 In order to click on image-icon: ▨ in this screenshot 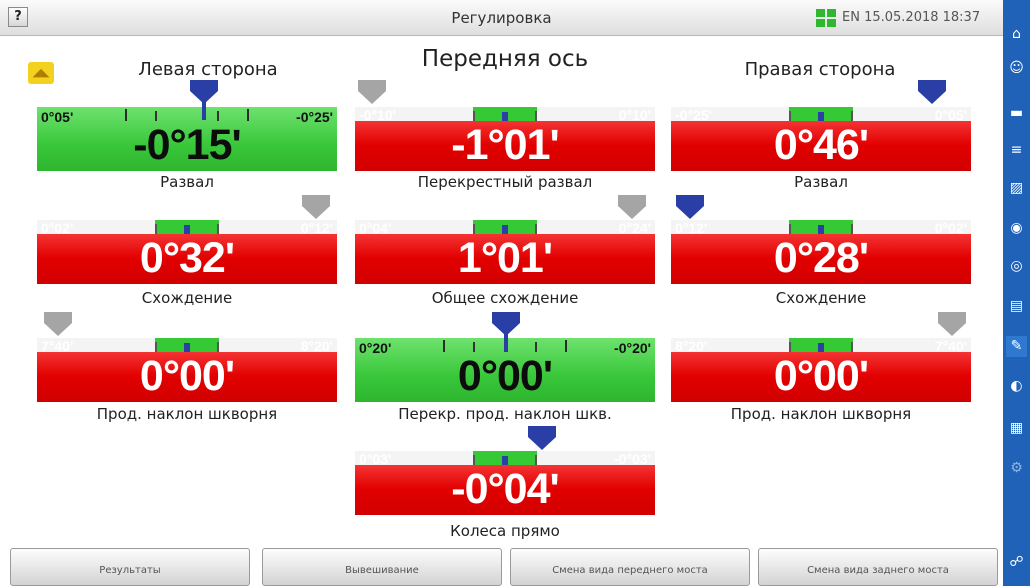, I will do `click(1016, 188)`.